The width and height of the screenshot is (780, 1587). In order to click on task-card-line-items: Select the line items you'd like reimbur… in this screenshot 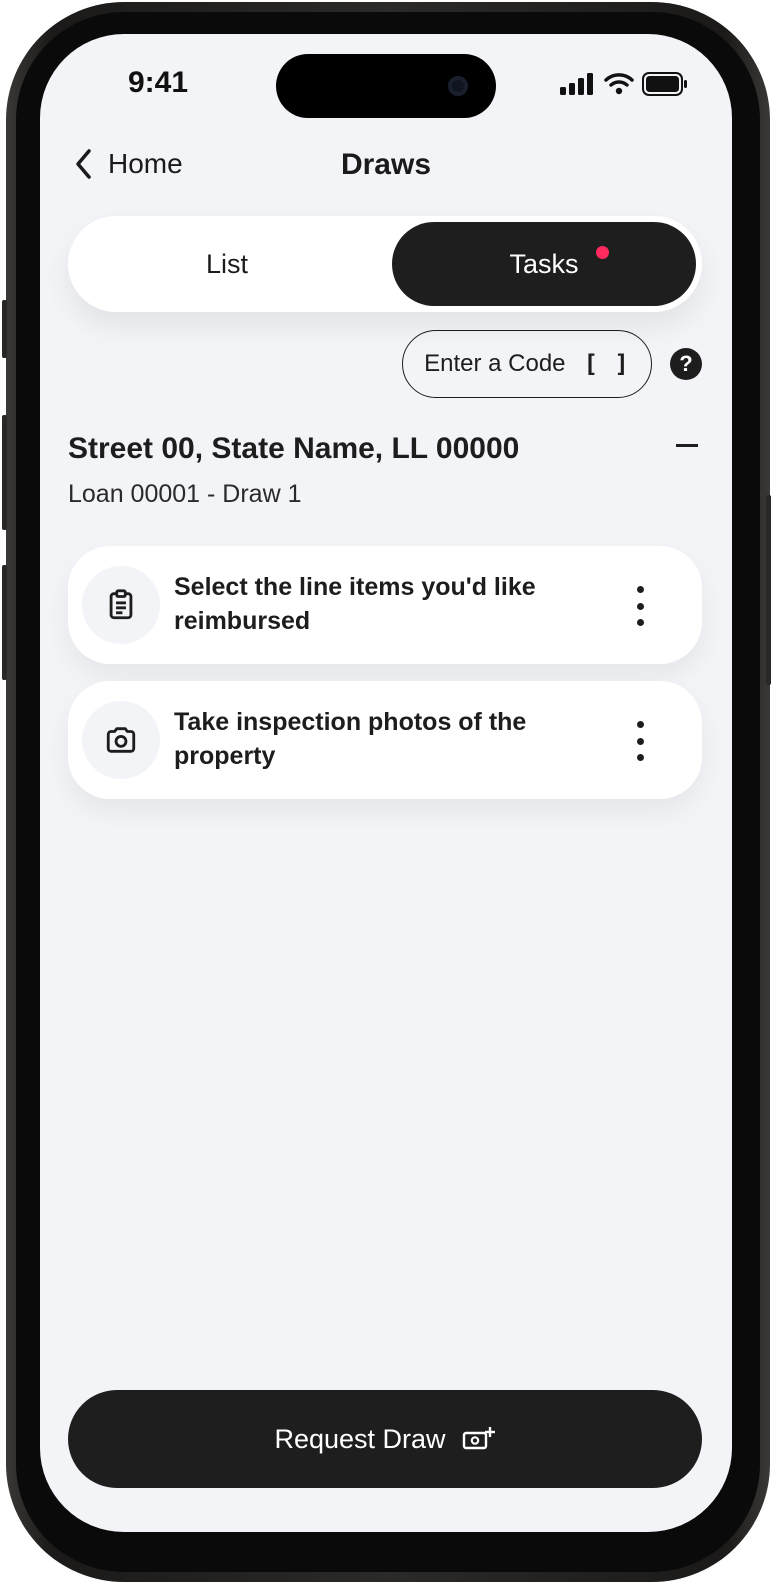, I will do `click(385, 605)`.